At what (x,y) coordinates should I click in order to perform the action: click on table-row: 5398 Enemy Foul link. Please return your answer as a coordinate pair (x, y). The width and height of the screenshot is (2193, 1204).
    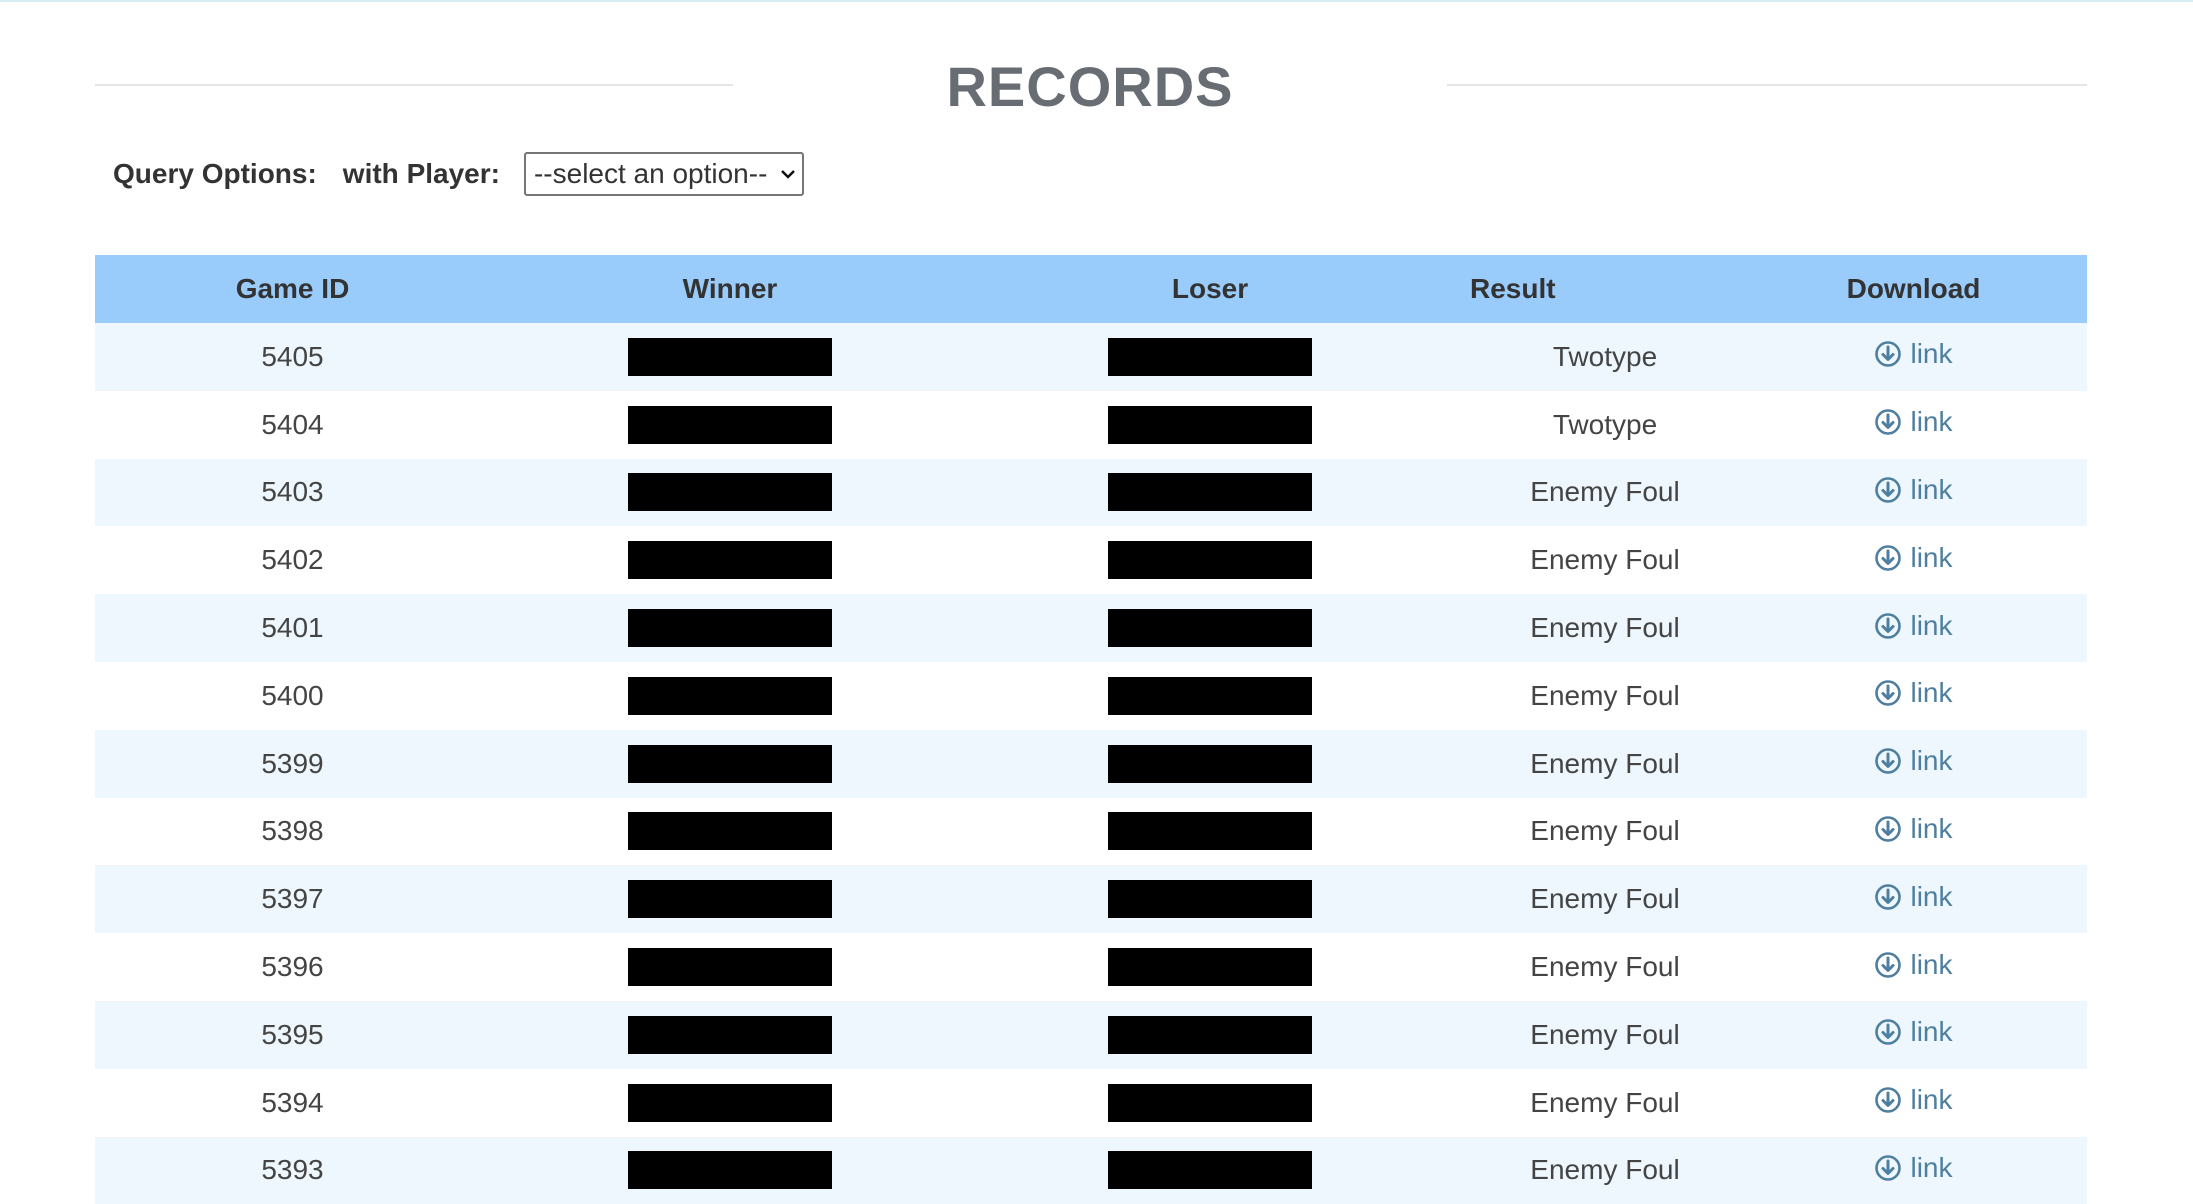
    Looking at the image, I should click on (1091, 831).